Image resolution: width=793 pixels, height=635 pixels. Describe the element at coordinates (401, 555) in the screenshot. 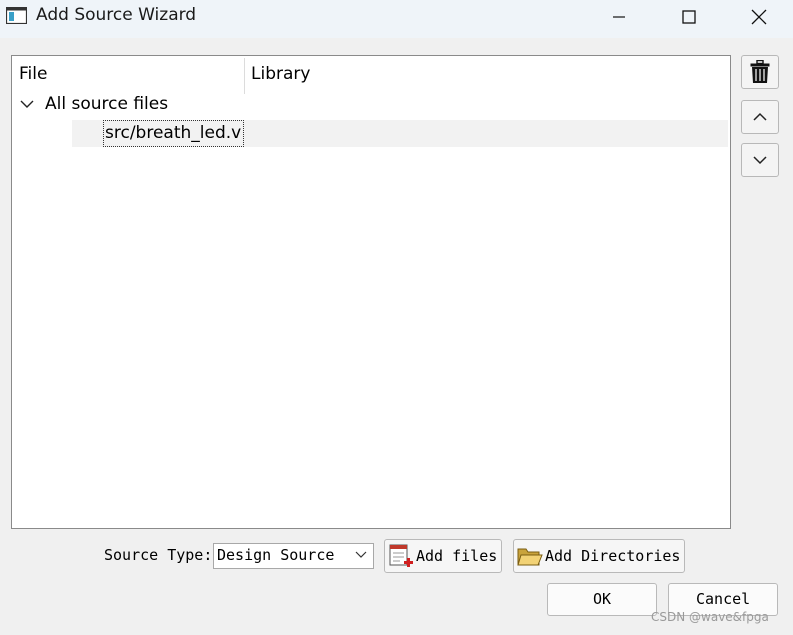

I see `add-file-icon` at that location.